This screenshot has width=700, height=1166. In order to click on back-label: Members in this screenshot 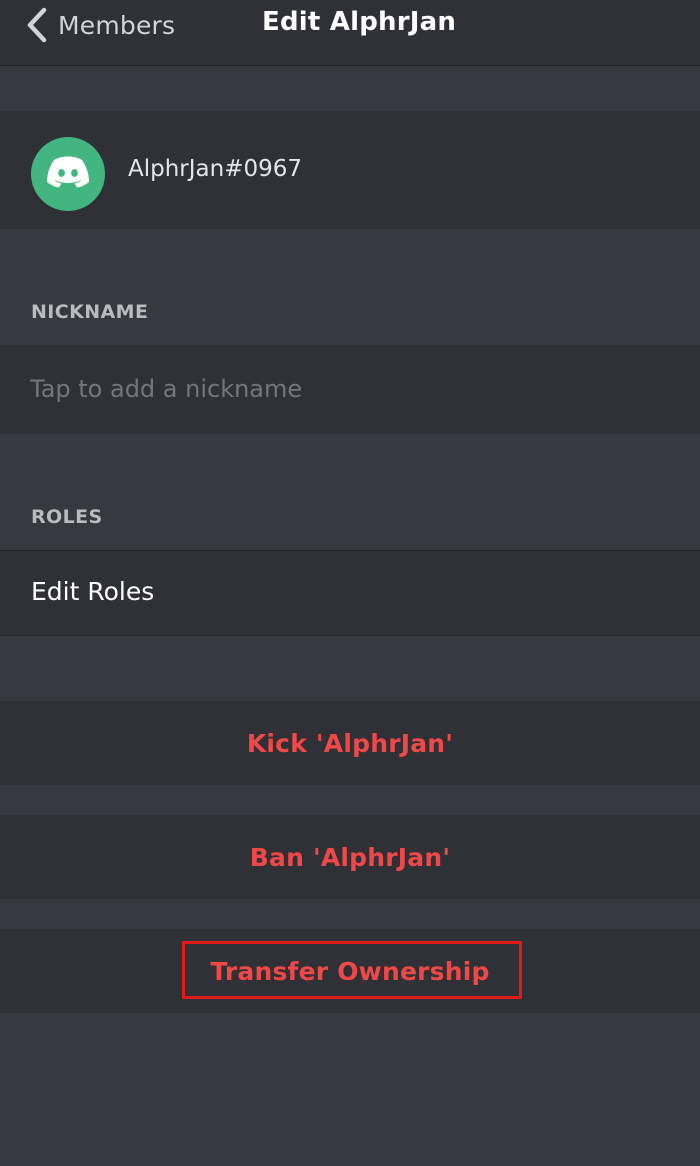, I will do `click(117, 25)`.